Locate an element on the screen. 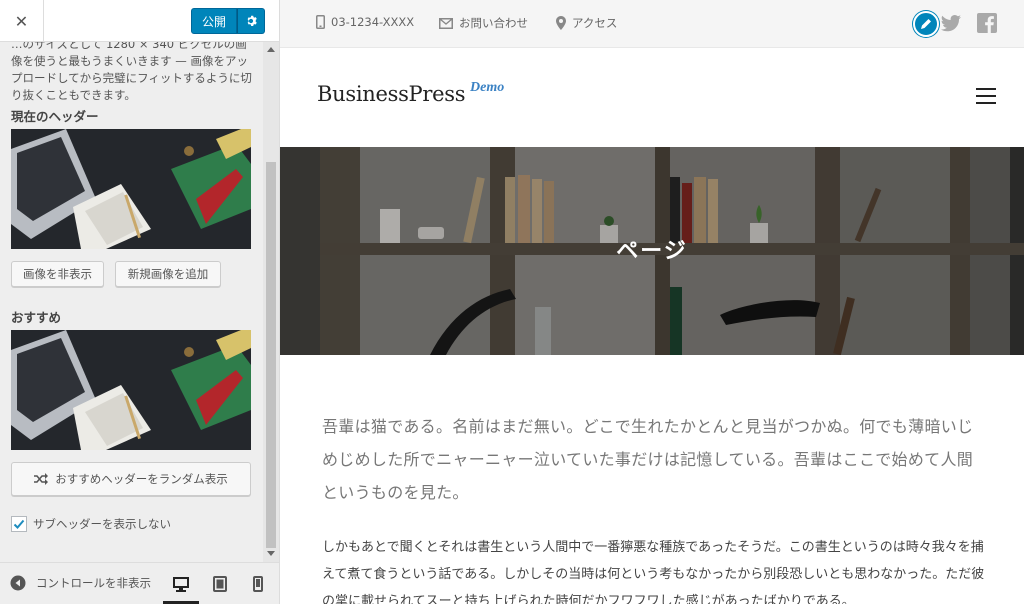  device-tablet-button is located at coordinates (220, 584).